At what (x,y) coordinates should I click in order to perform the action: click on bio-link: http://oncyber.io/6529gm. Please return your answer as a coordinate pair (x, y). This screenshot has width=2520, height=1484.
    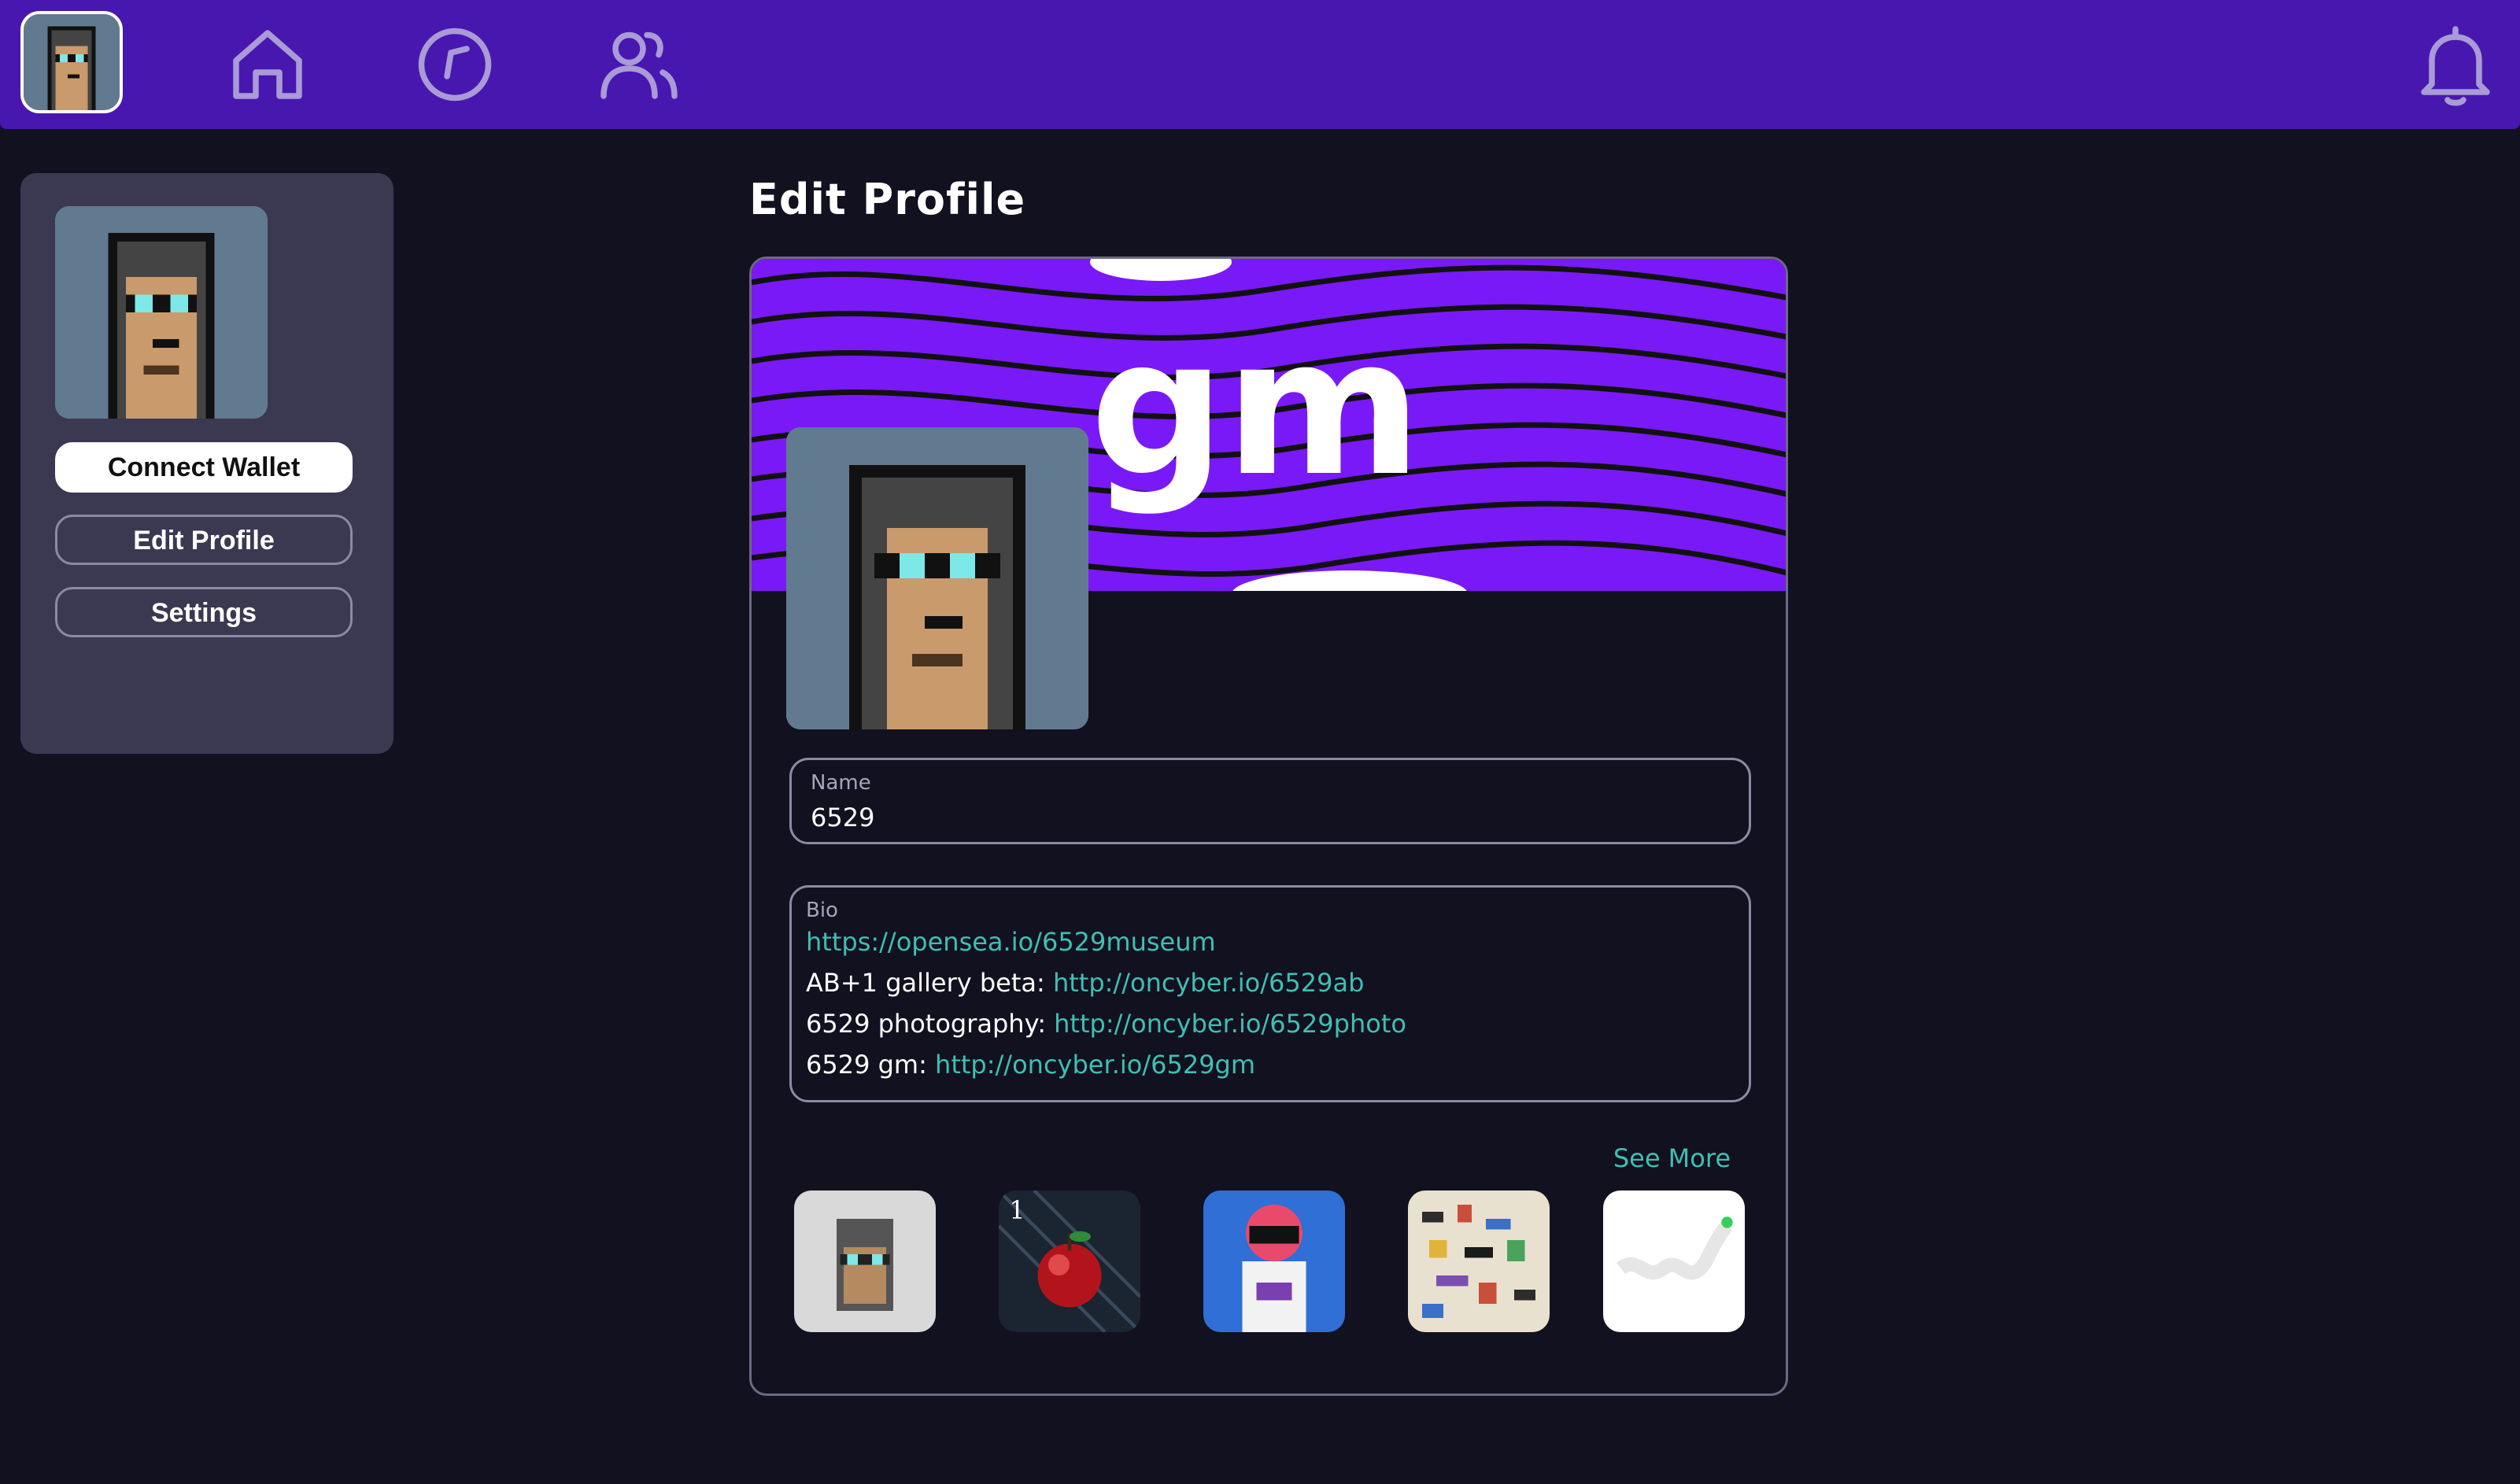
    Looking at the image, I should click on (1095, 1065).